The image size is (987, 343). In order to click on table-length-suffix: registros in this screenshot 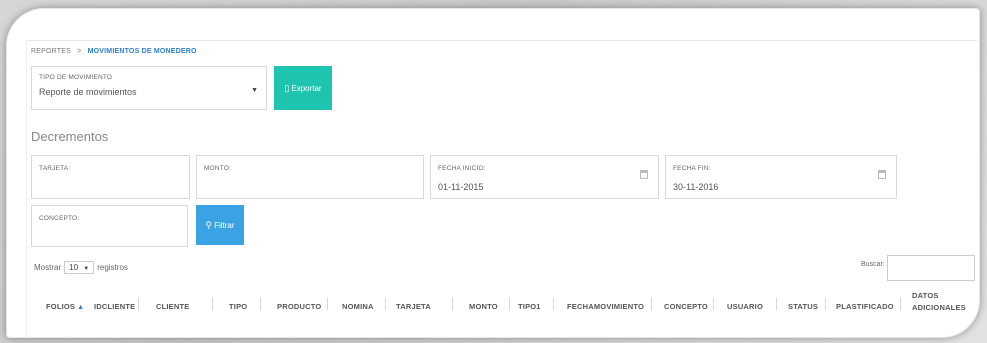, I will do `click(112, 267)`.